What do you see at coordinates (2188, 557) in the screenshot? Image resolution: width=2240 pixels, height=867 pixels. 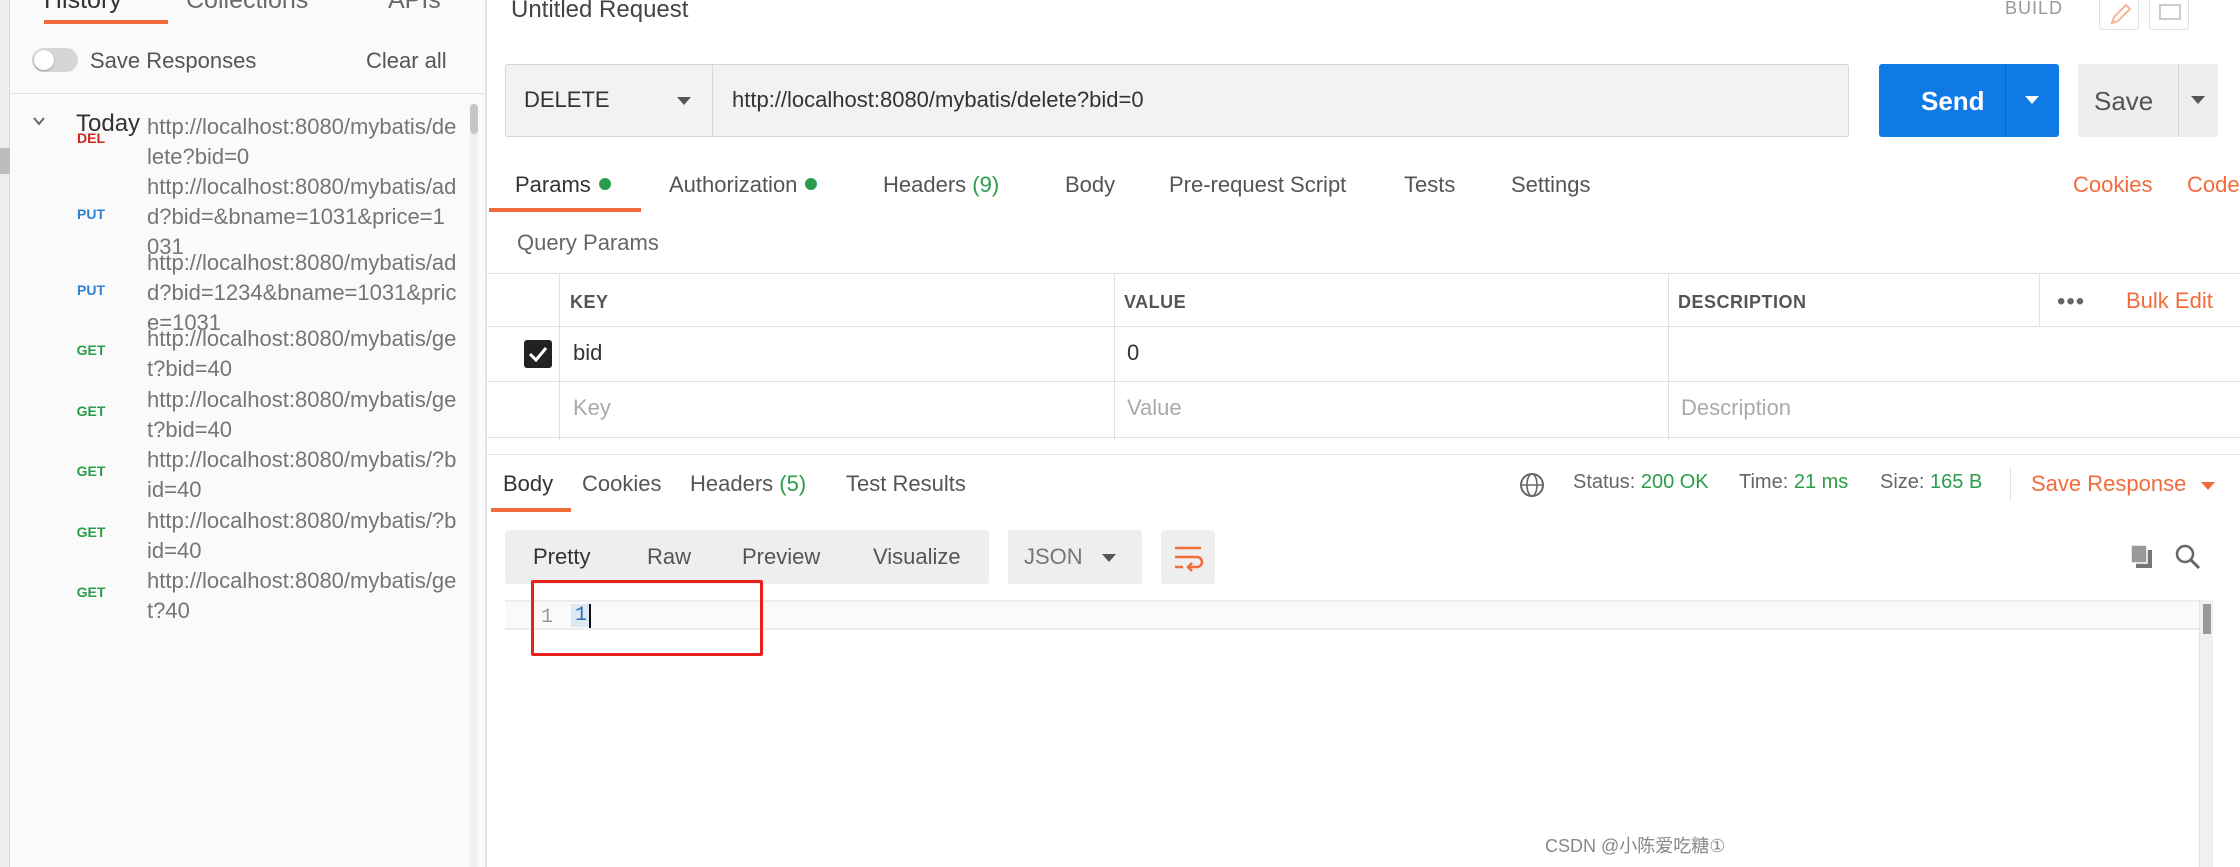 I see `search-icon` at bounding box center [2188, 557].